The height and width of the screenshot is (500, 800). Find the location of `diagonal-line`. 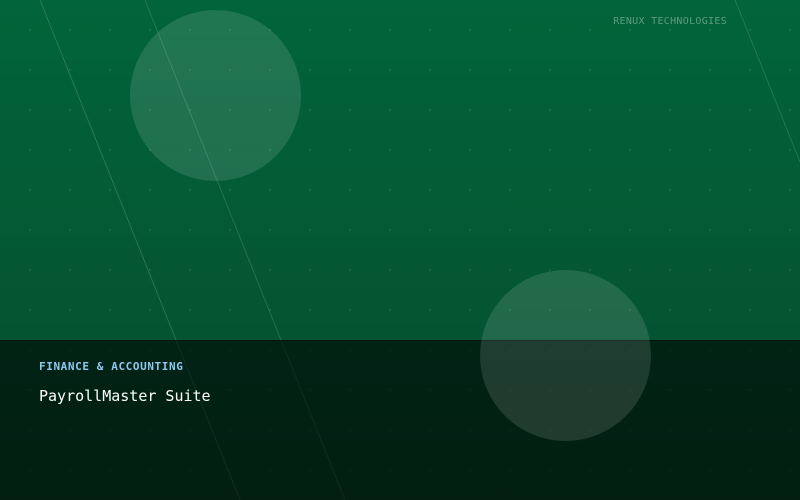

diagonal-line is located at coordinates (767, 81).